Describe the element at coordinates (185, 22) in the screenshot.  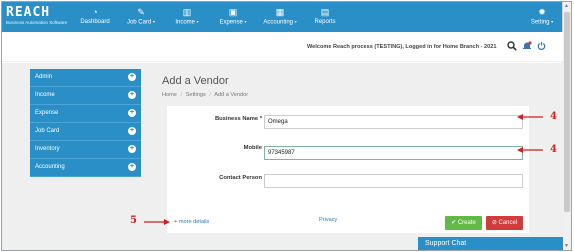
I see `nav-income-label: Income` at that location.